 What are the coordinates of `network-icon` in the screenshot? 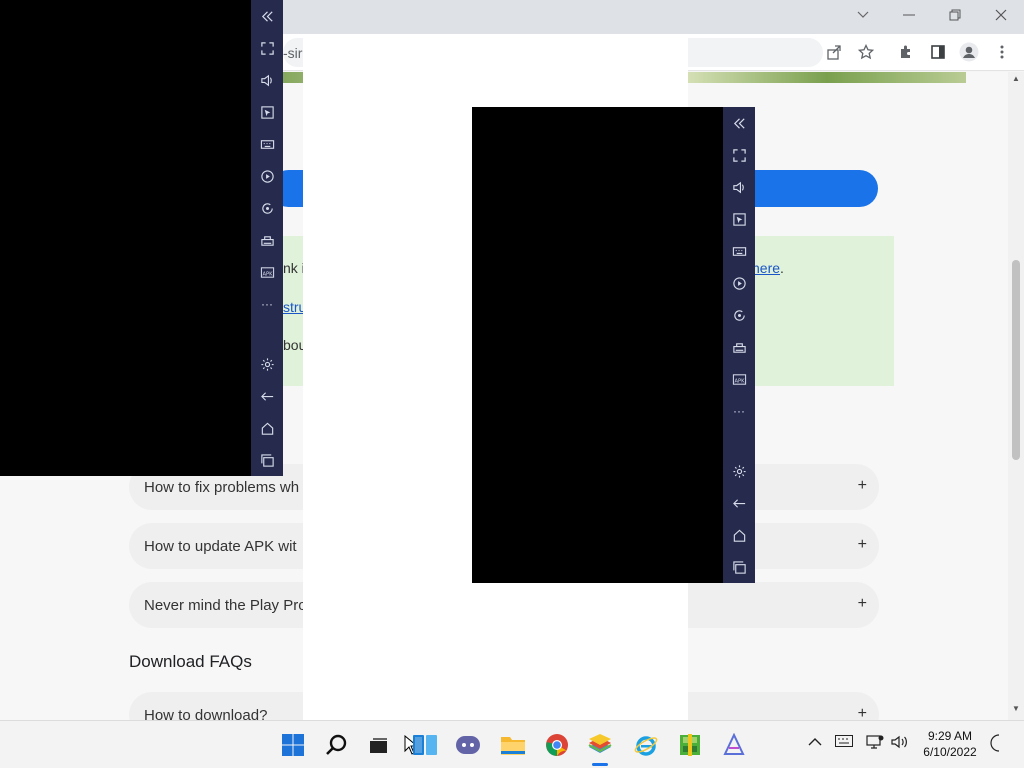 It's located at (875, 743).